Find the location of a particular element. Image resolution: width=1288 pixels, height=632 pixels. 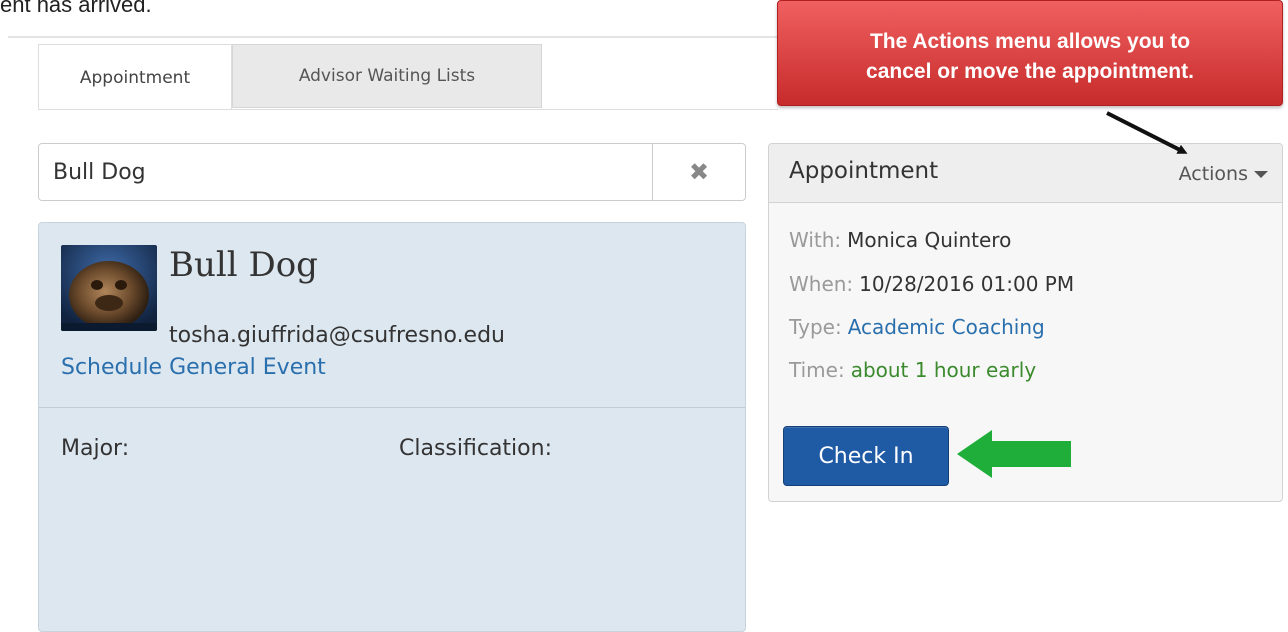

callout-line-1: The Actions menu allows you to is located at coordinates (1030, 41).